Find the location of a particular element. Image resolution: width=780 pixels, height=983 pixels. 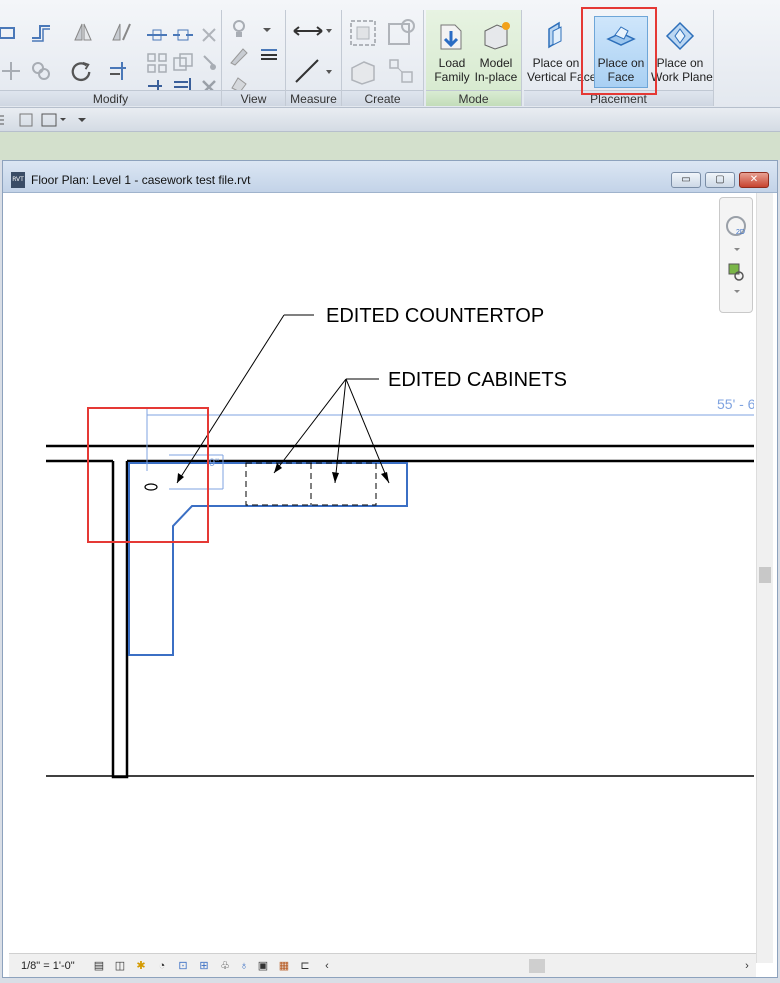

navigation-bar-icons: 2D is located at coordinates (736, 254).